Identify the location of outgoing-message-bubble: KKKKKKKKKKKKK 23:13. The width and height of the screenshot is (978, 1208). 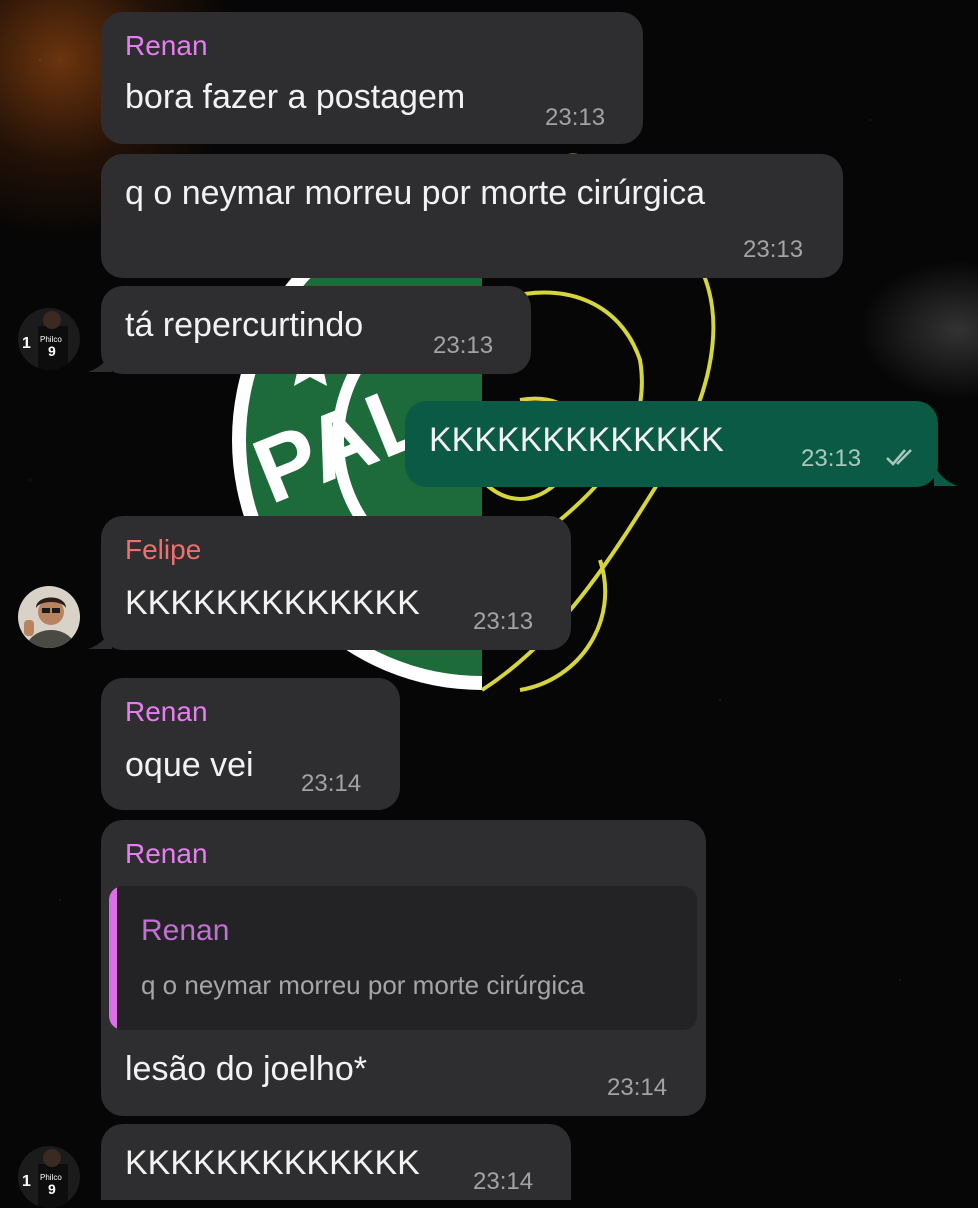
(671, 444).